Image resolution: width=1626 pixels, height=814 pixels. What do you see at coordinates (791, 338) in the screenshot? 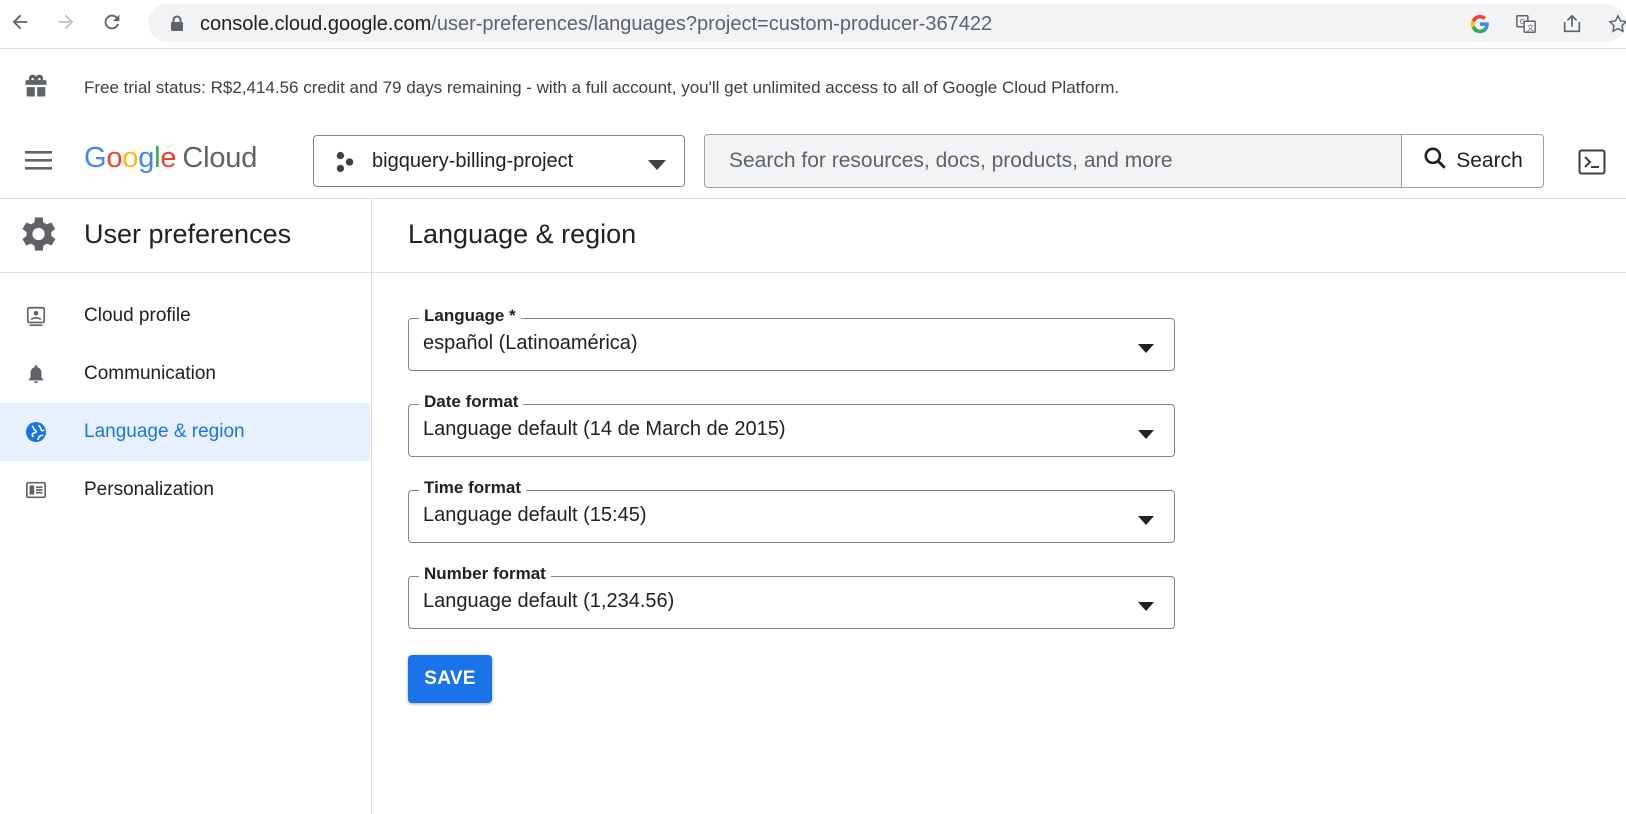
I see `language-select: Language * español (Latinoamérica)` at bounding box center [791, 338].